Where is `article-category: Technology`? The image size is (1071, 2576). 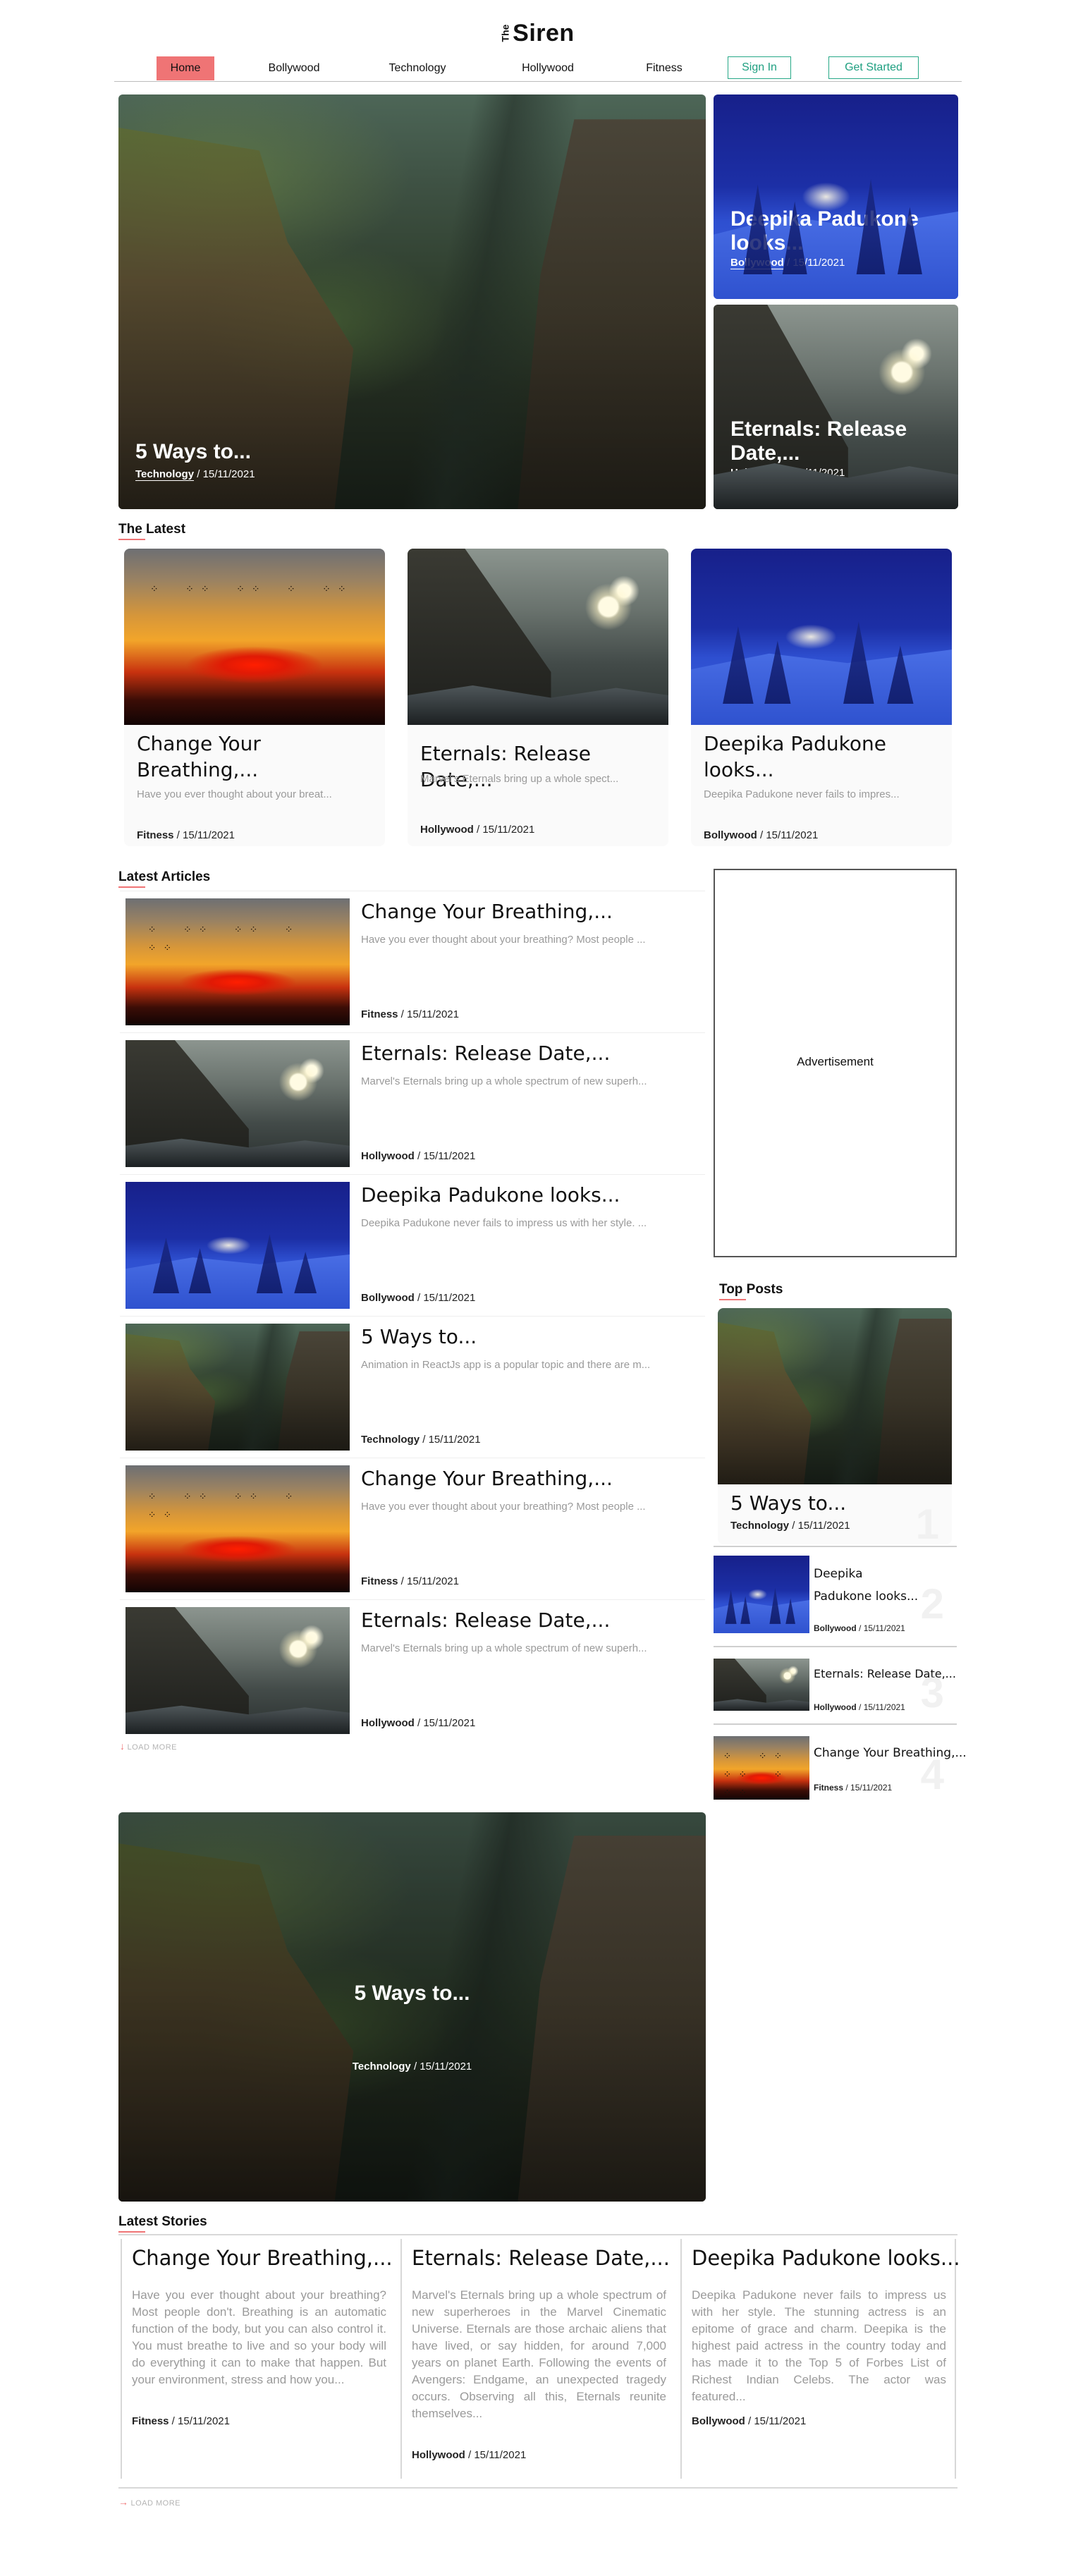 article-category: Technology is located at coordinates (390, 1440).